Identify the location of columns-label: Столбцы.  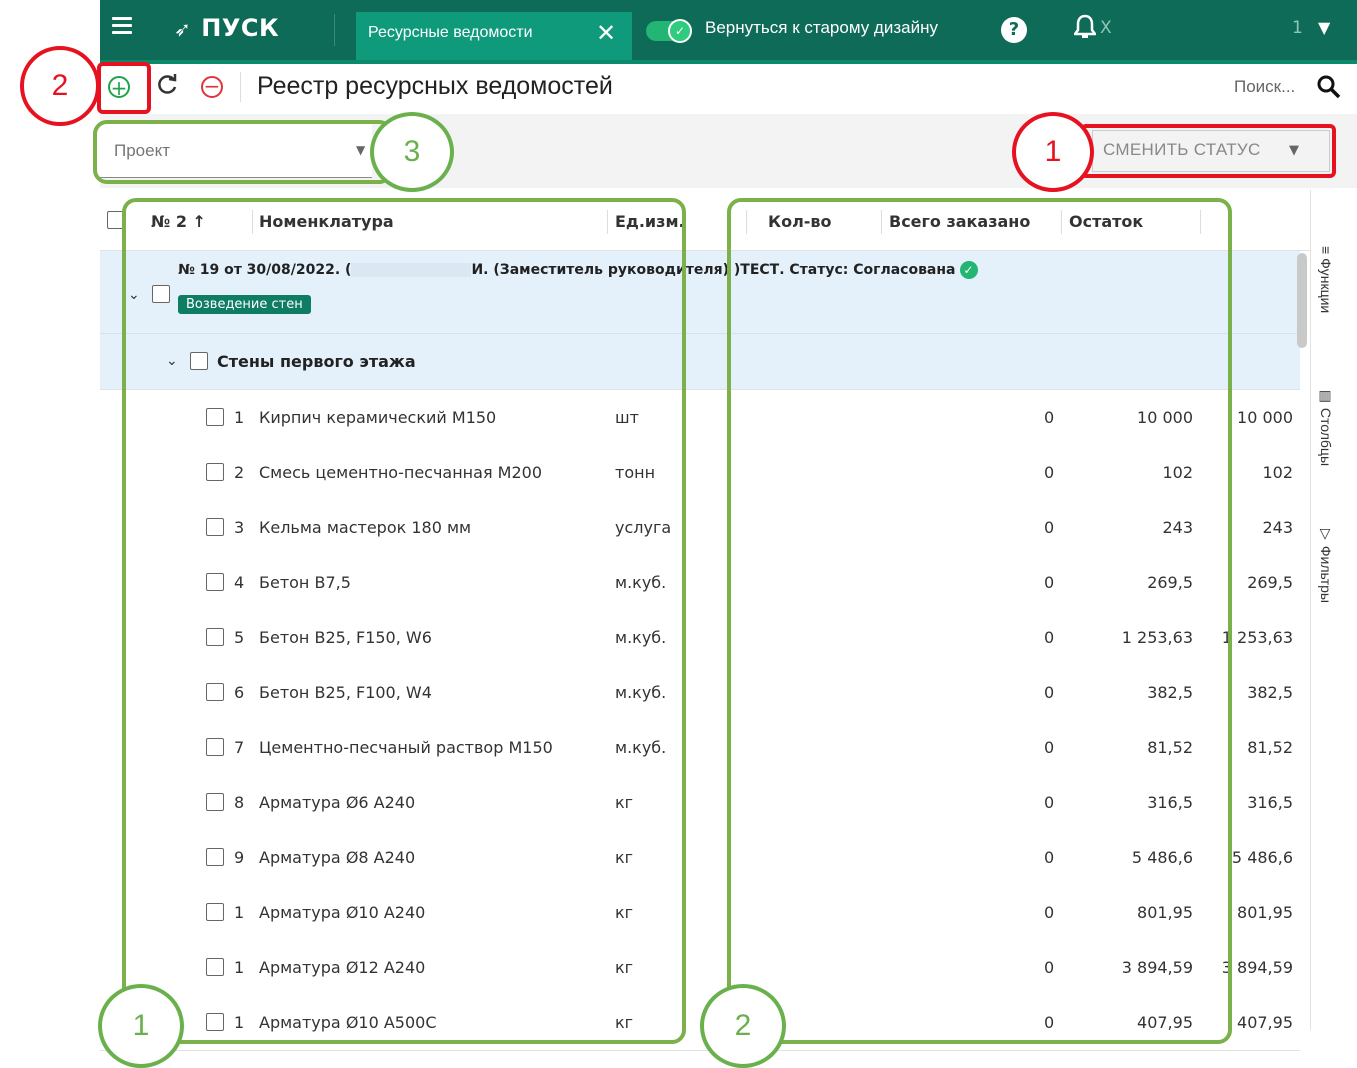
(1326, 437).